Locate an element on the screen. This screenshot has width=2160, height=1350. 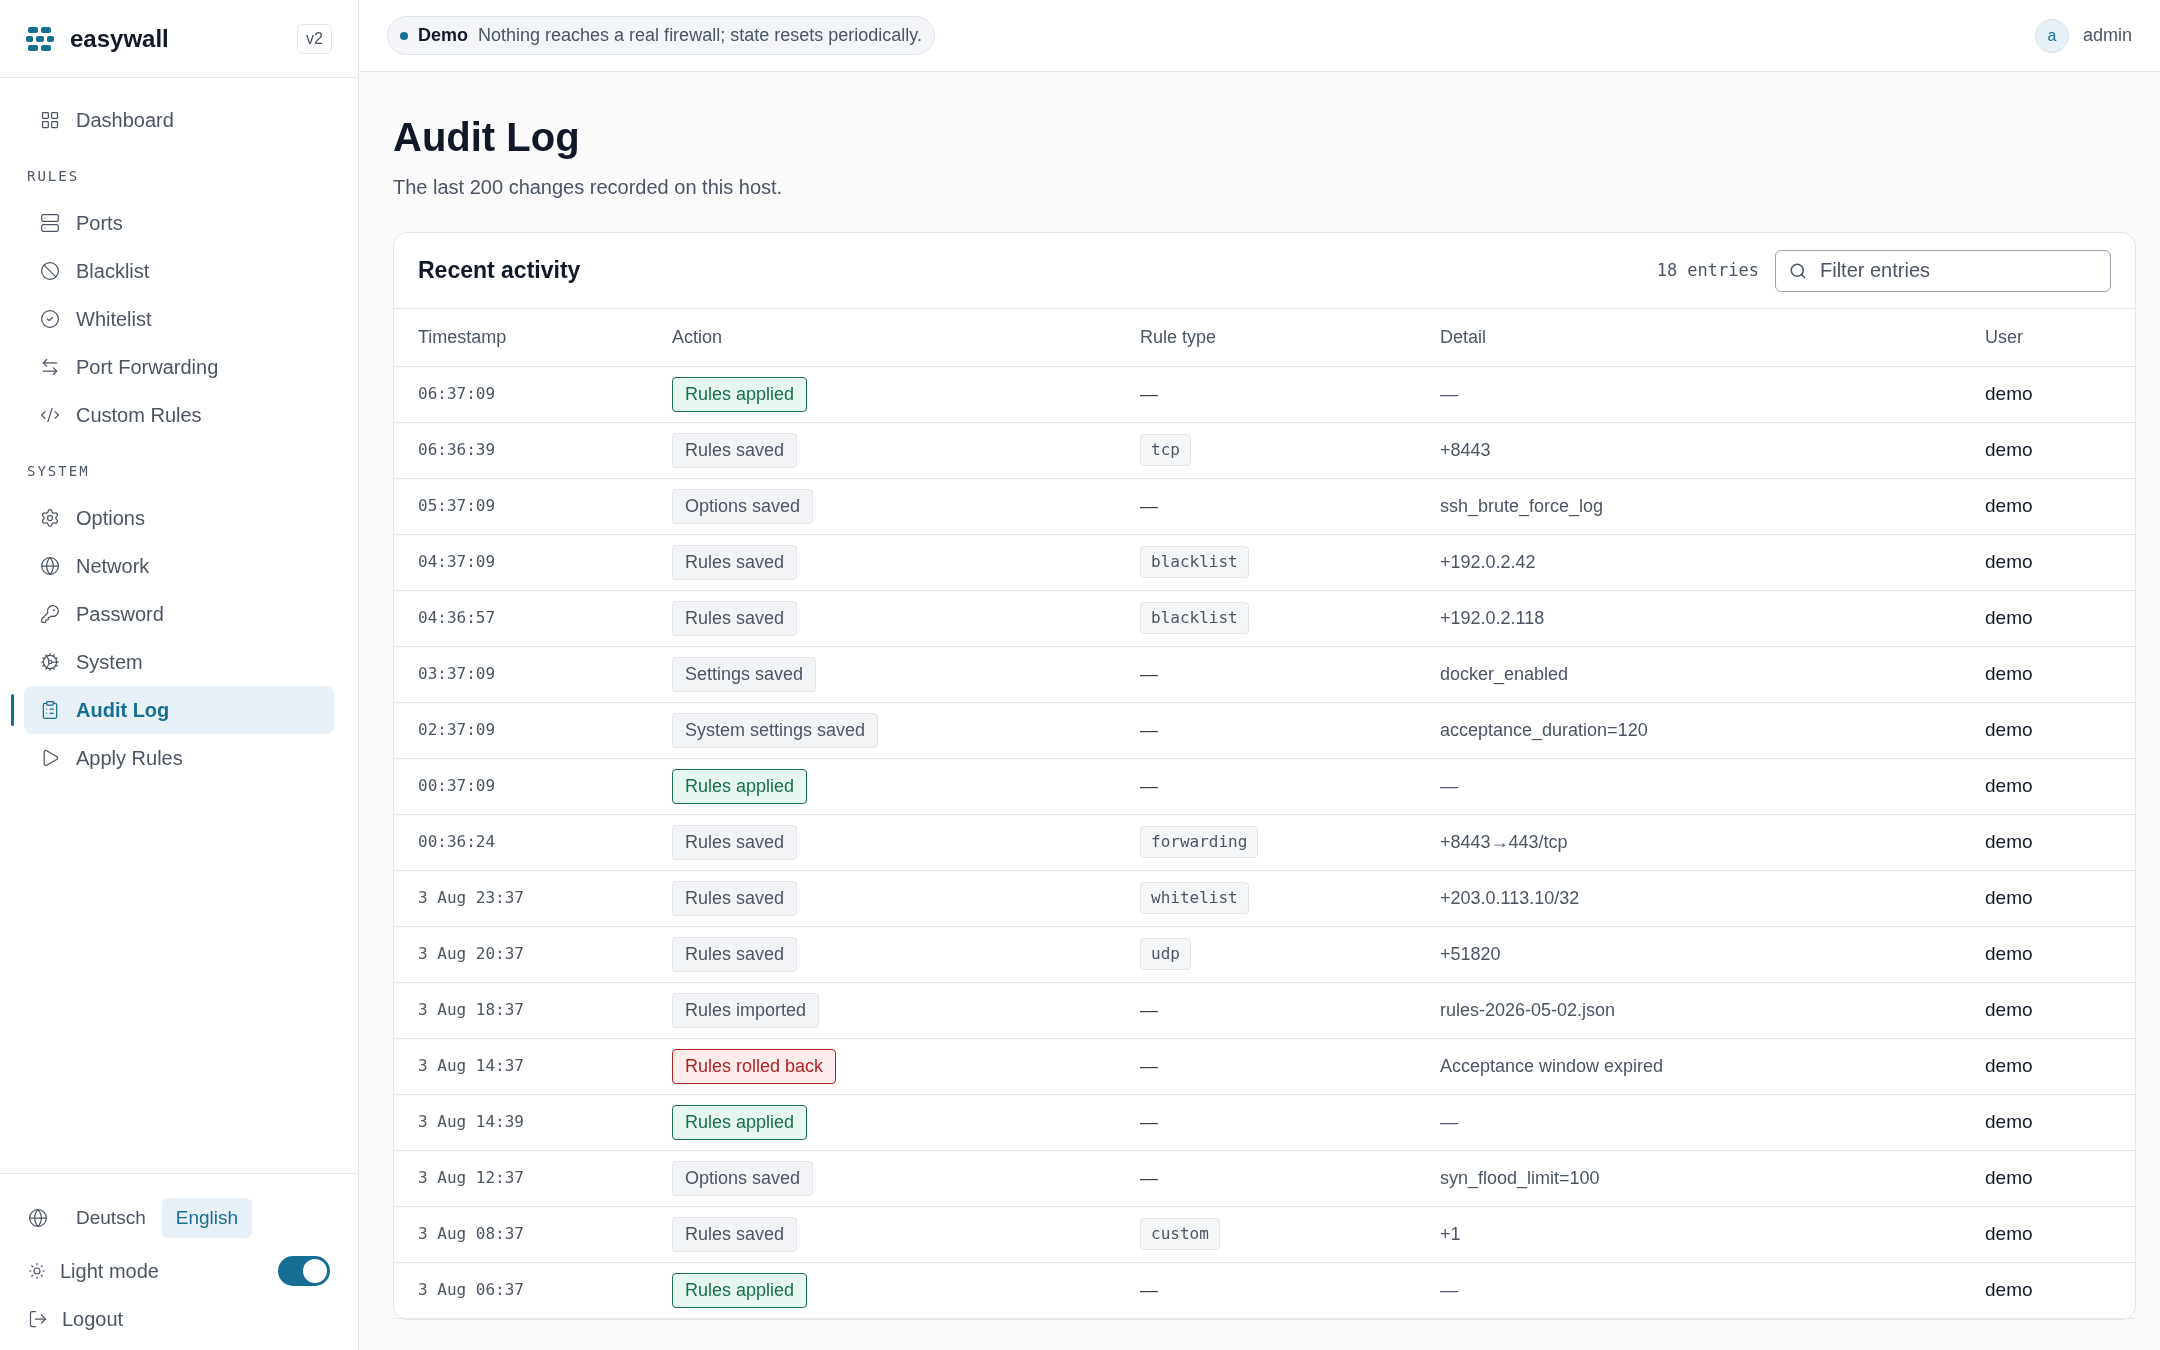
rule-type-tag: whitelist is located at coordinates (1194, 898).